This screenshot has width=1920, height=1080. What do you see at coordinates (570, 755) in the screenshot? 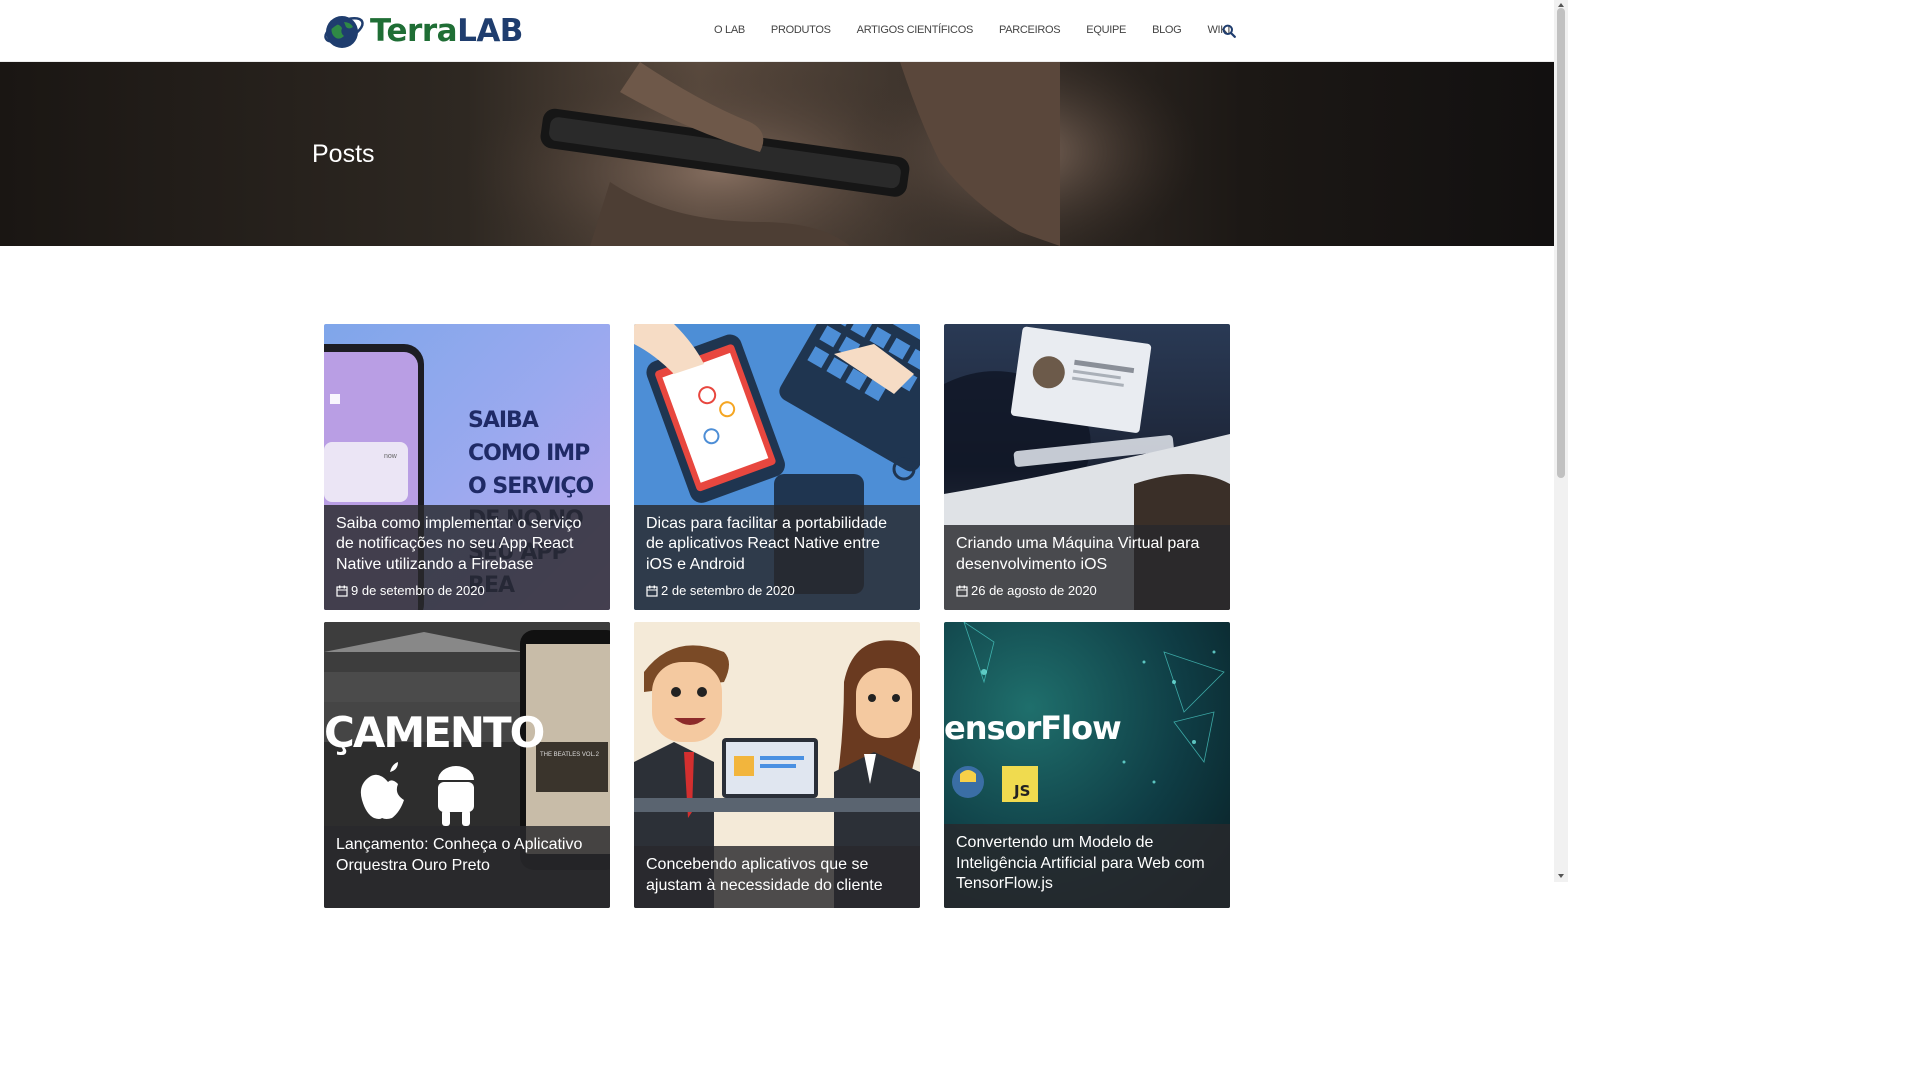
I see `svg-text: THE BEATLES VOL.2` at bounding box center [570, 755].